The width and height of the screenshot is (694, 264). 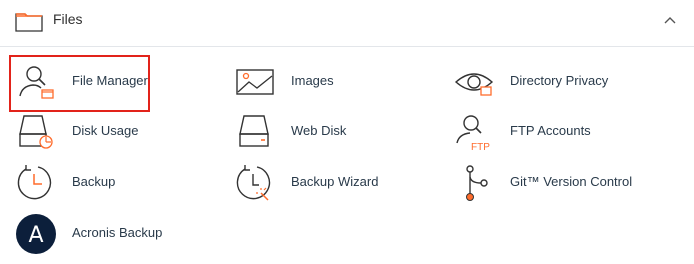 I want to click on directory-privacy-label: Directory Privacy, so click(x=559, y=80).